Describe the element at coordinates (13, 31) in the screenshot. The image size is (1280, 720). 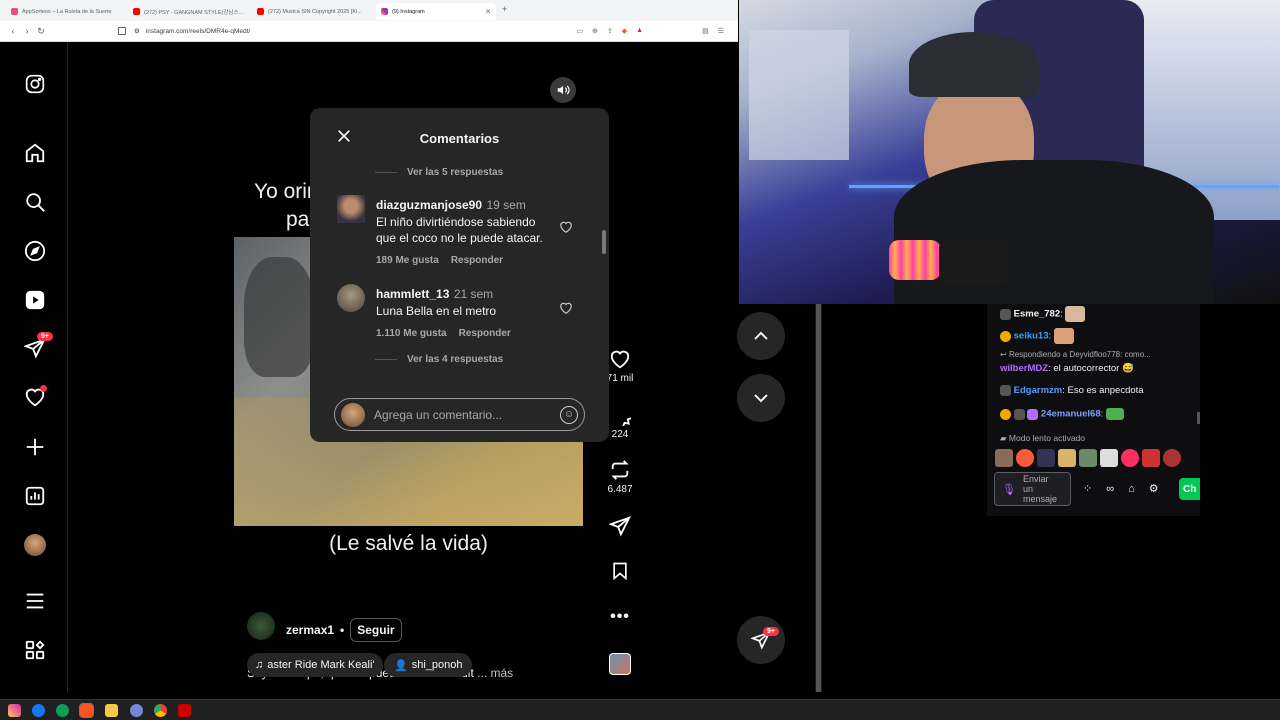
I see `back-icon: ‹` at that location.